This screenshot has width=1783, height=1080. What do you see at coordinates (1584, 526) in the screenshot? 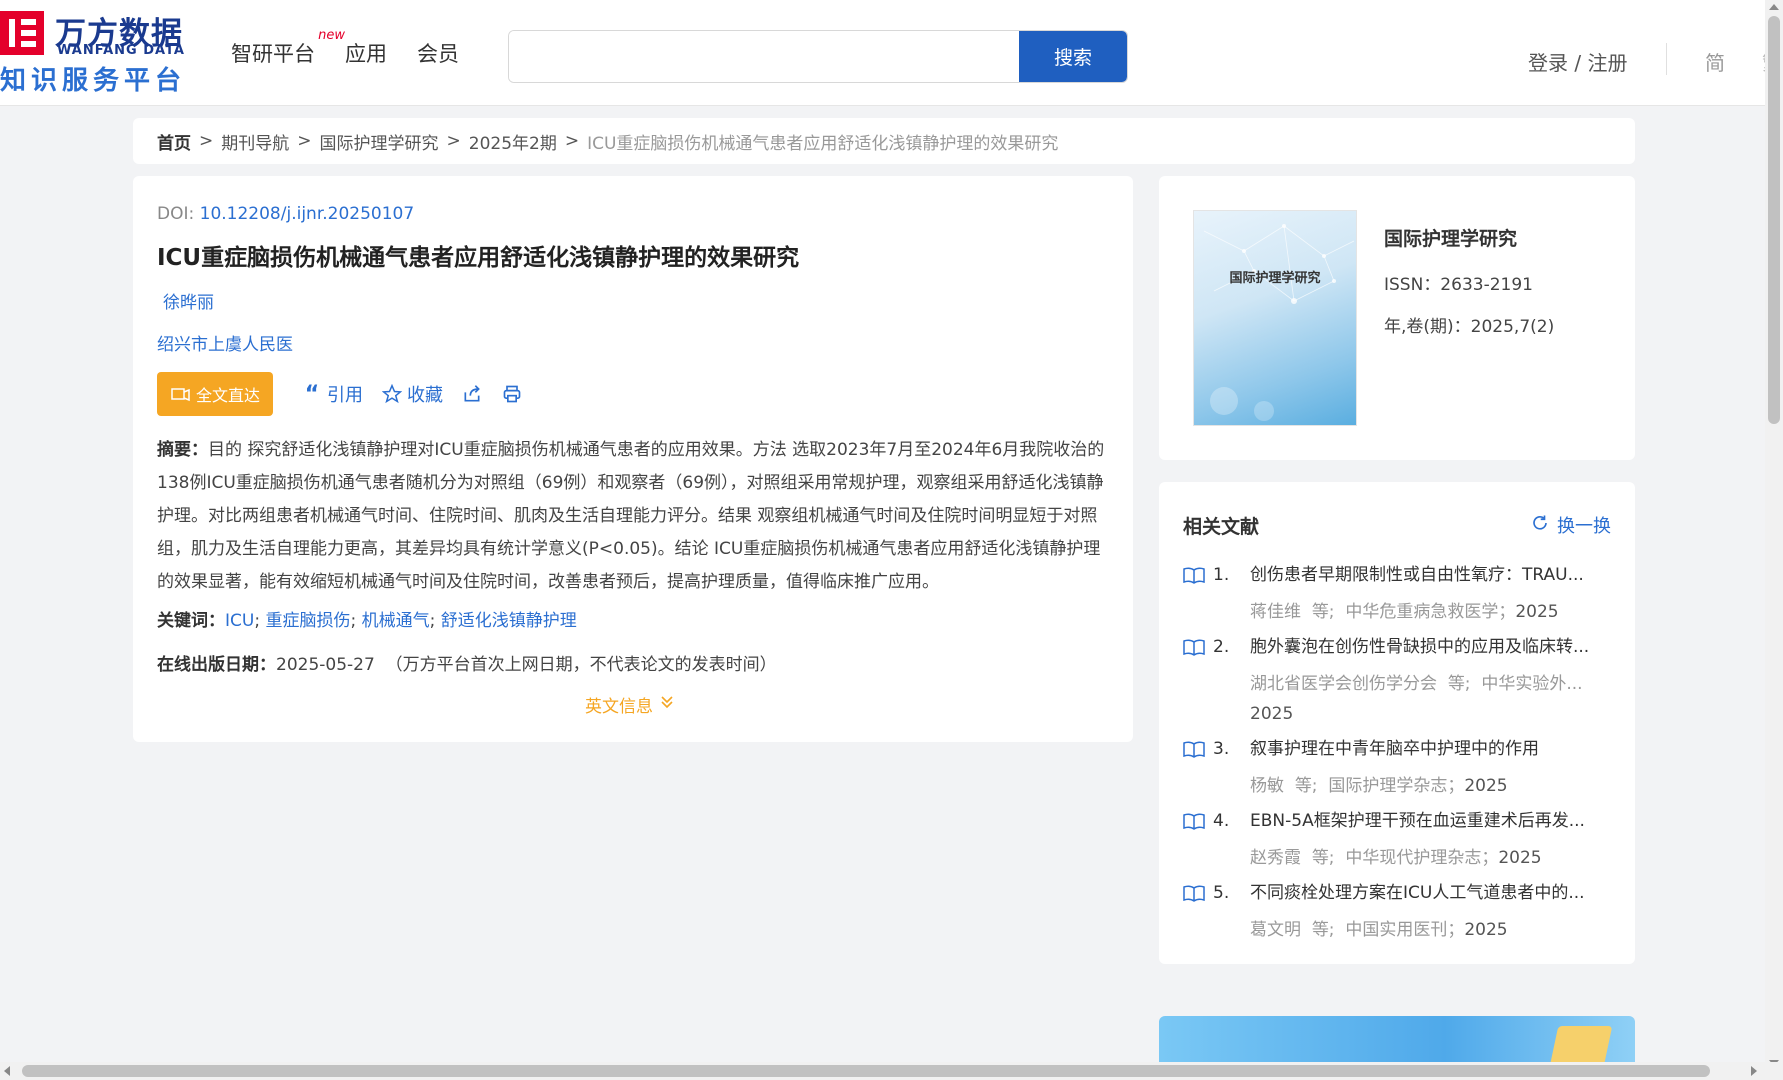
I see `refresh-label: 换一换` at bounding box center [1584, 526].